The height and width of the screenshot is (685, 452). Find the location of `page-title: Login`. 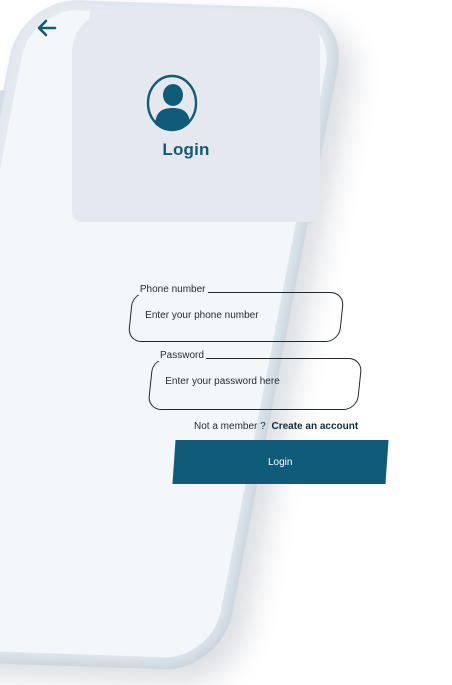

page-title: Login is located at coordinates (186, 149).